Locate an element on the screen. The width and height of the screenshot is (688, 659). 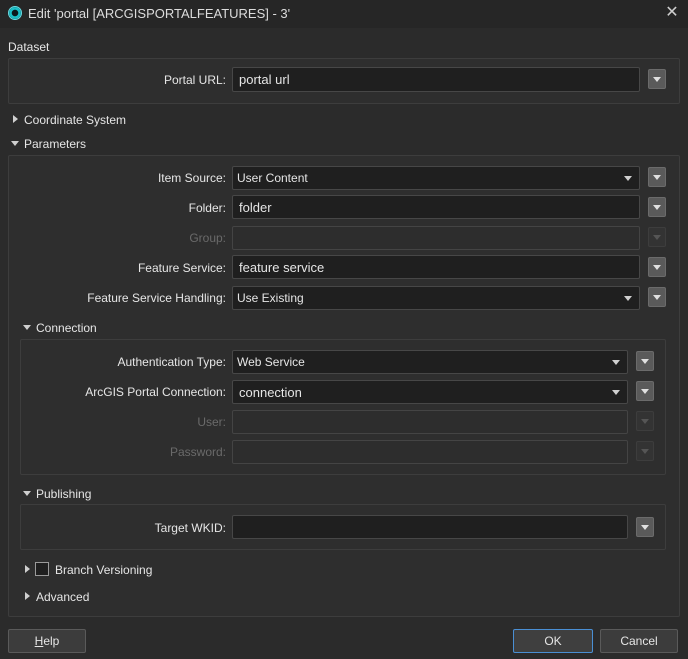
group-label: Group: is located at coordinates (207, 238).